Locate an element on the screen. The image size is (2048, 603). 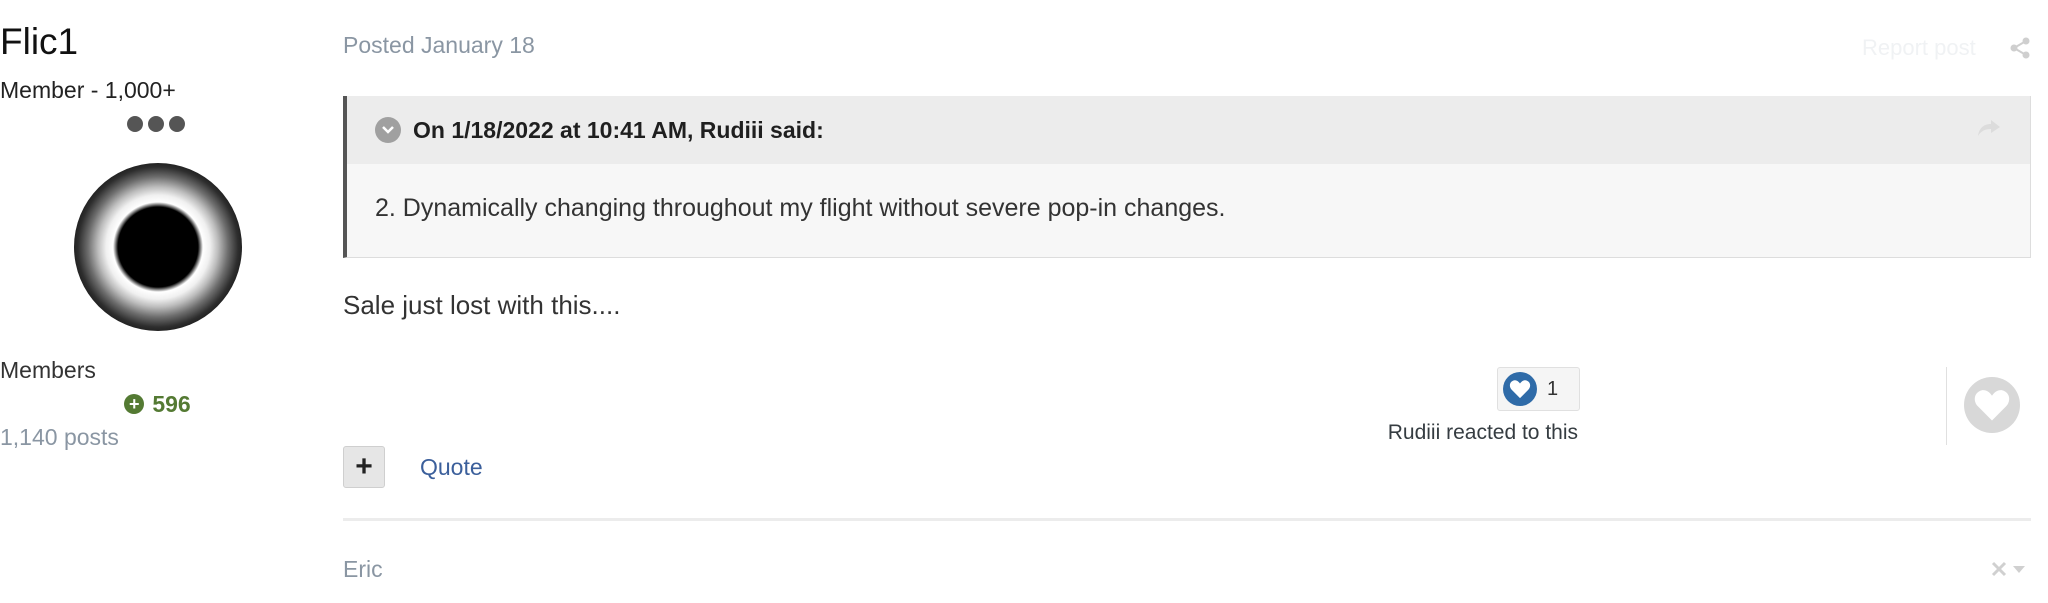
author-member-title: Member - 1,000+ is located at coordinates (88, 90).